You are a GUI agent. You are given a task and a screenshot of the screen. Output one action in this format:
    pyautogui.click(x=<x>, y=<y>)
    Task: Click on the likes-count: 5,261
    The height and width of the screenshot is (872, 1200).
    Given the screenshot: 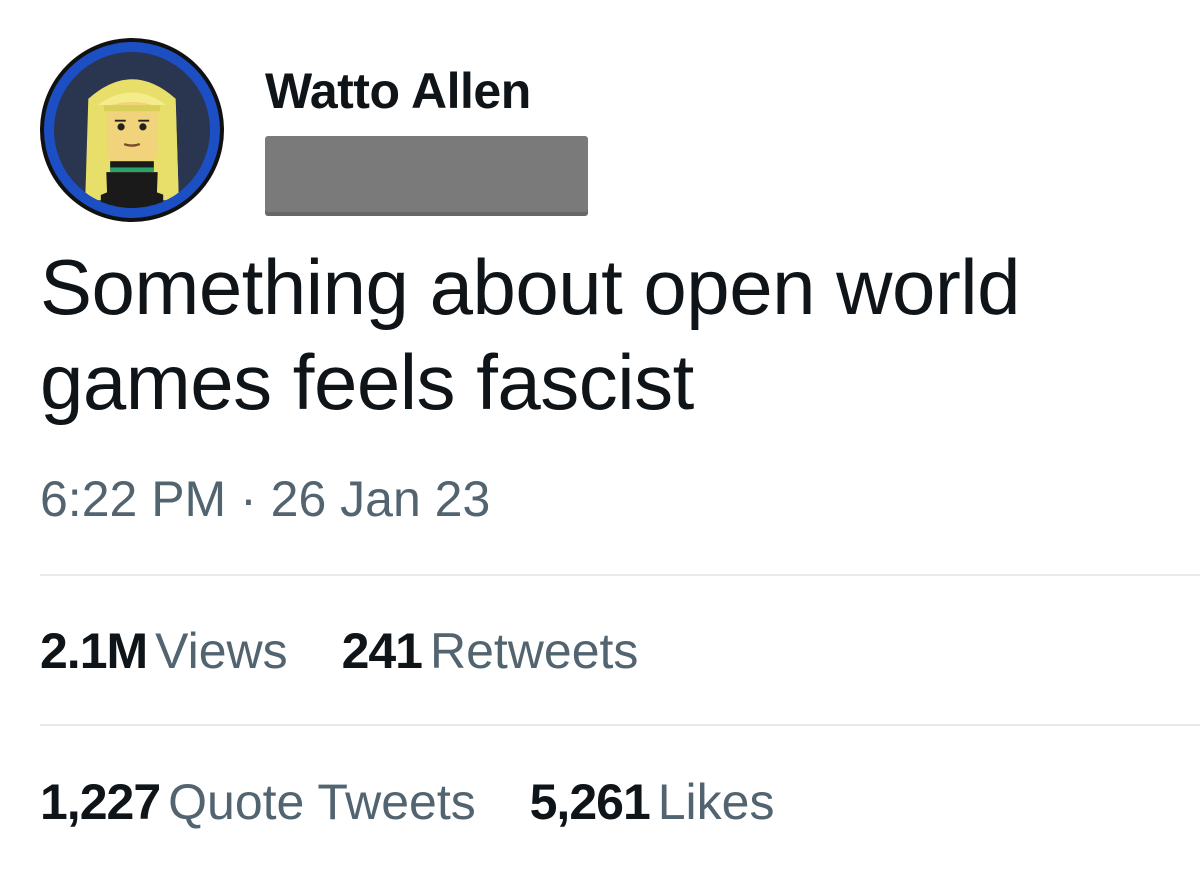 What is the action you would take?
    pyautogui.click(x=590, y=802)
    